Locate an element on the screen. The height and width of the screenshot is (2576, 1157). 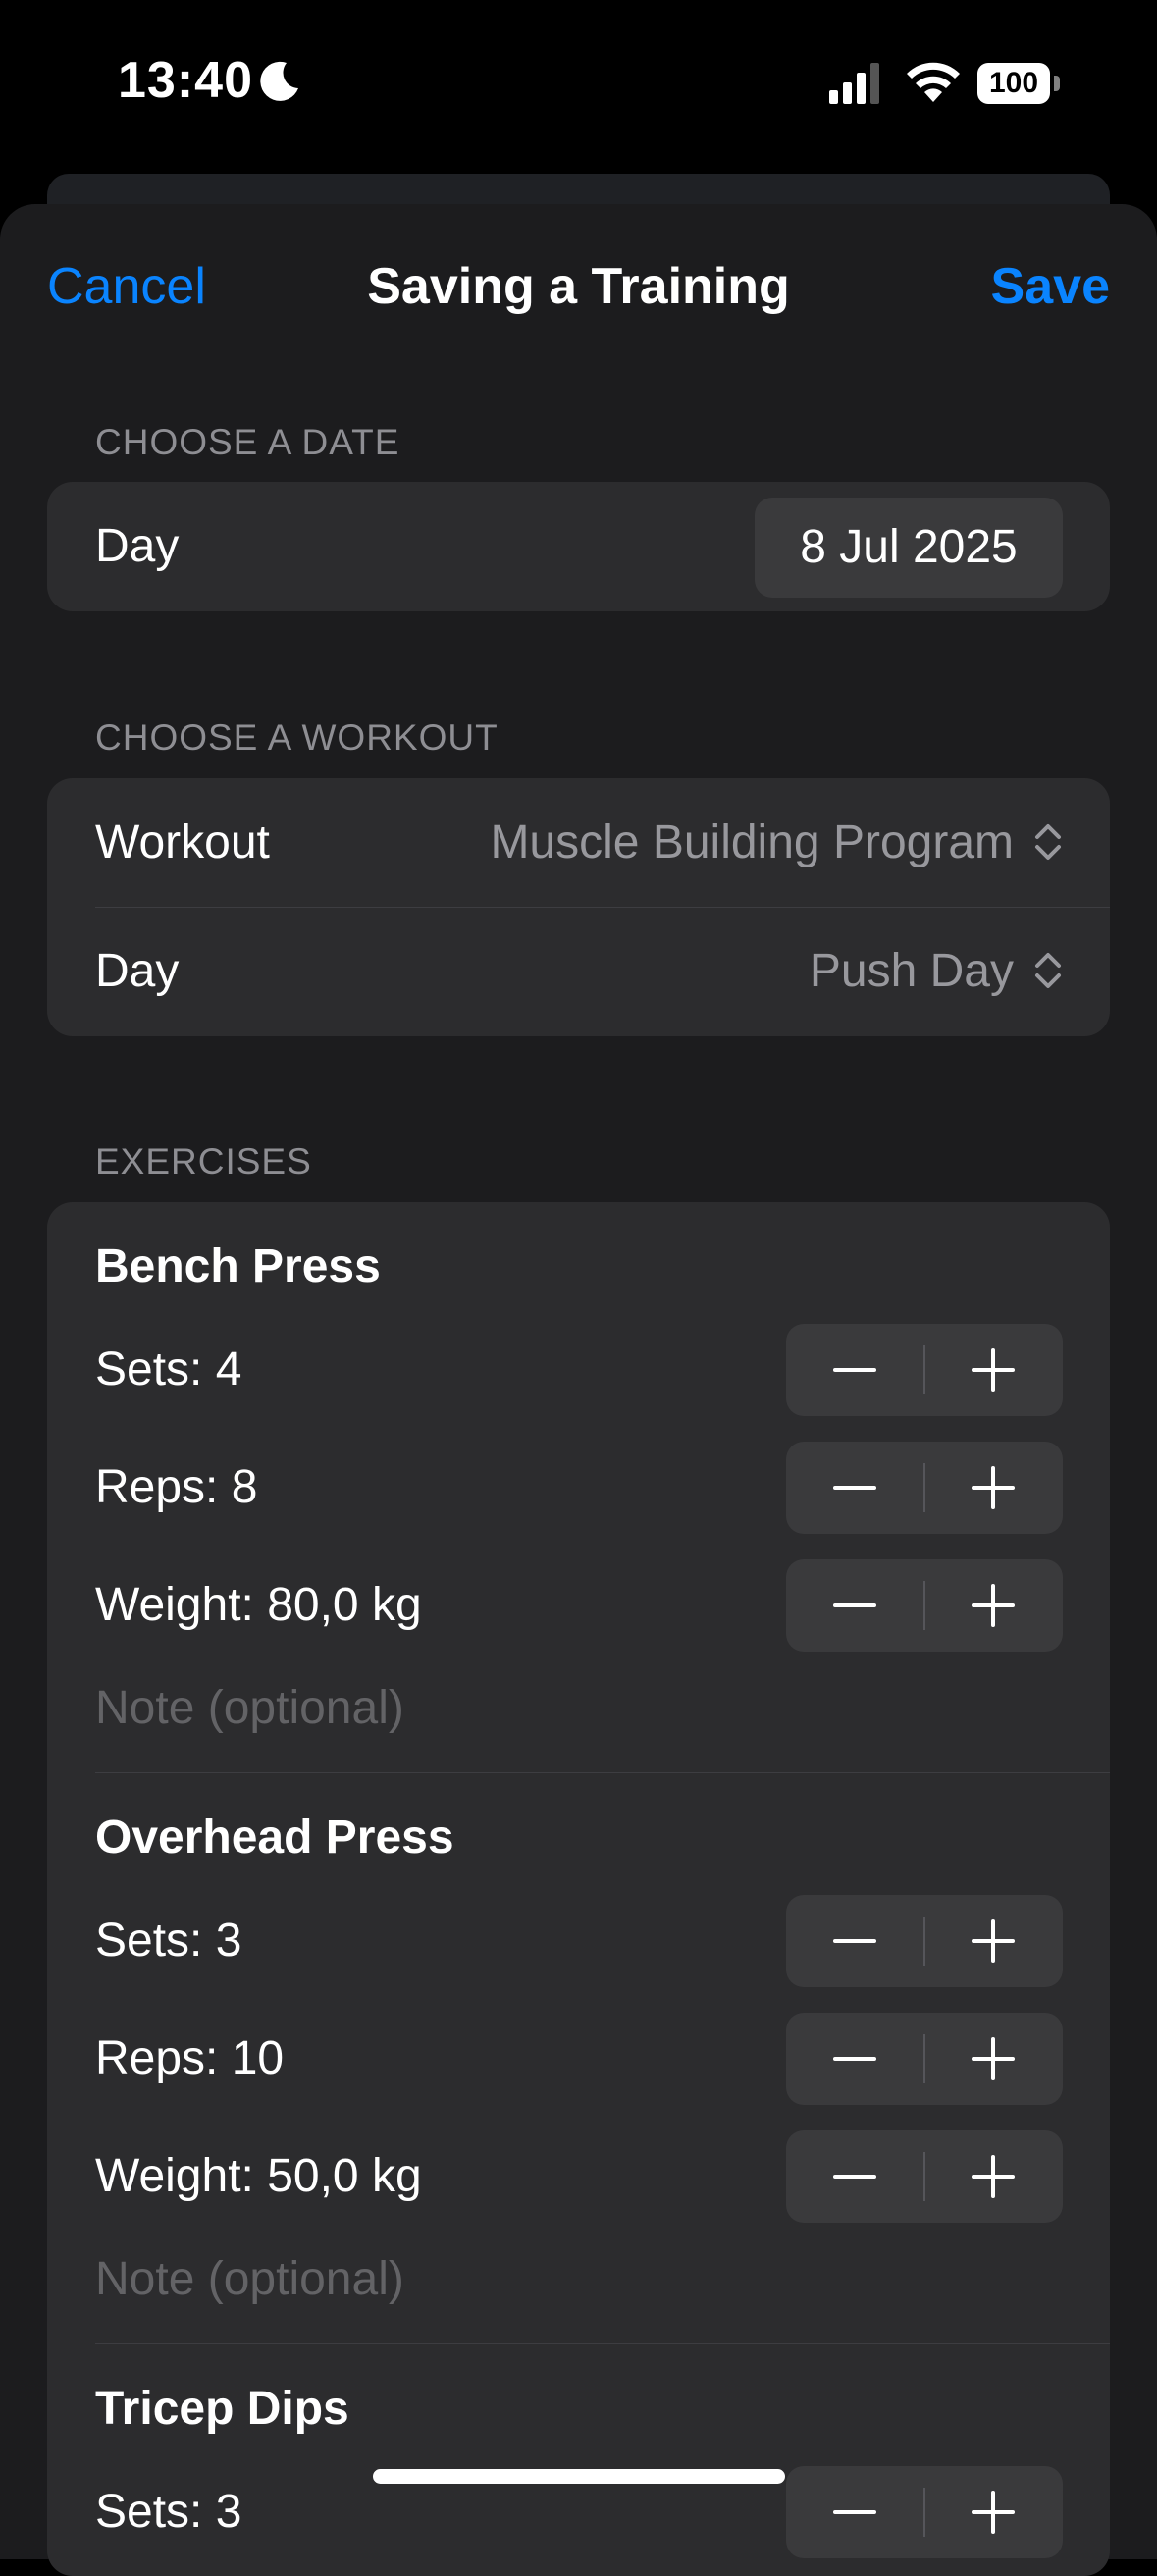
workout-picker-row: Workout Muscle Building Program is located at coordinates (578, 842).